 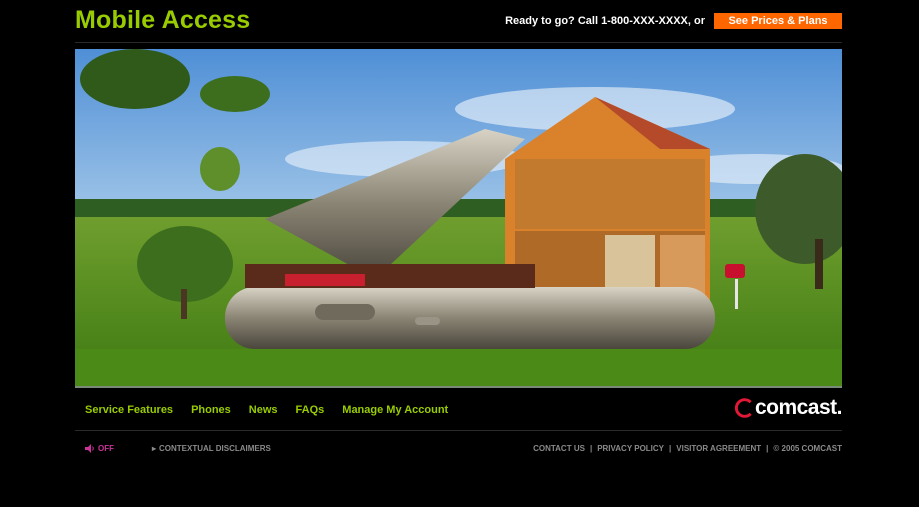 I want to click on comcast-logo: comcast ., so click(x=788, y=408).